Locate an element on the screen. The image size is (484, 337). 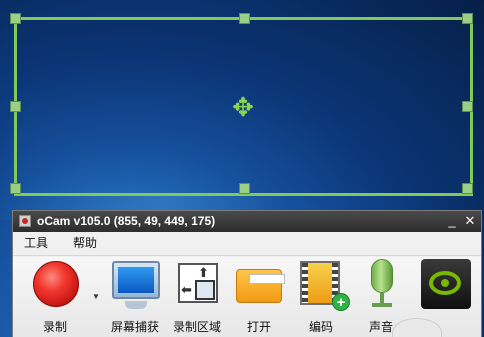
screen-capture-label: 屏幕捕获 is located at coordinates (134, 327).